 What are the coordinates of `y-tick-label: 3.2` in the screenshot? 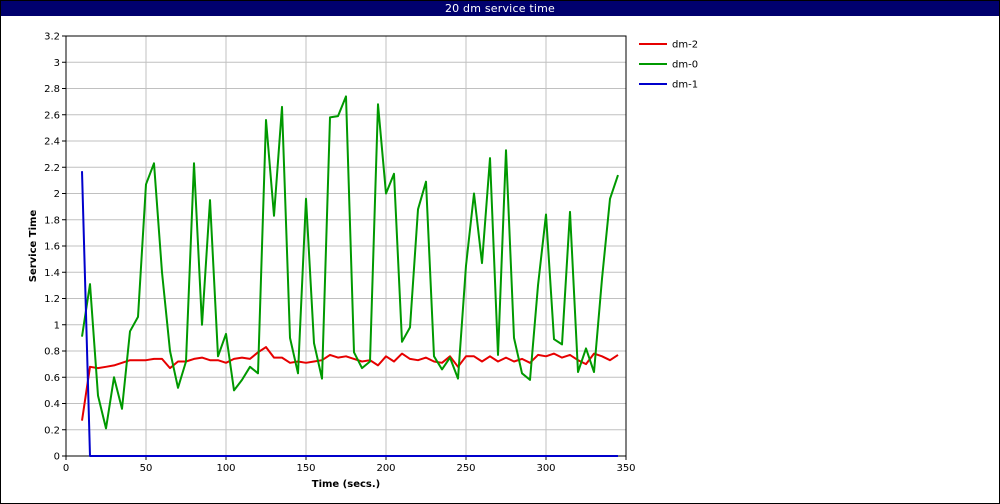 It's located at (52, 37).